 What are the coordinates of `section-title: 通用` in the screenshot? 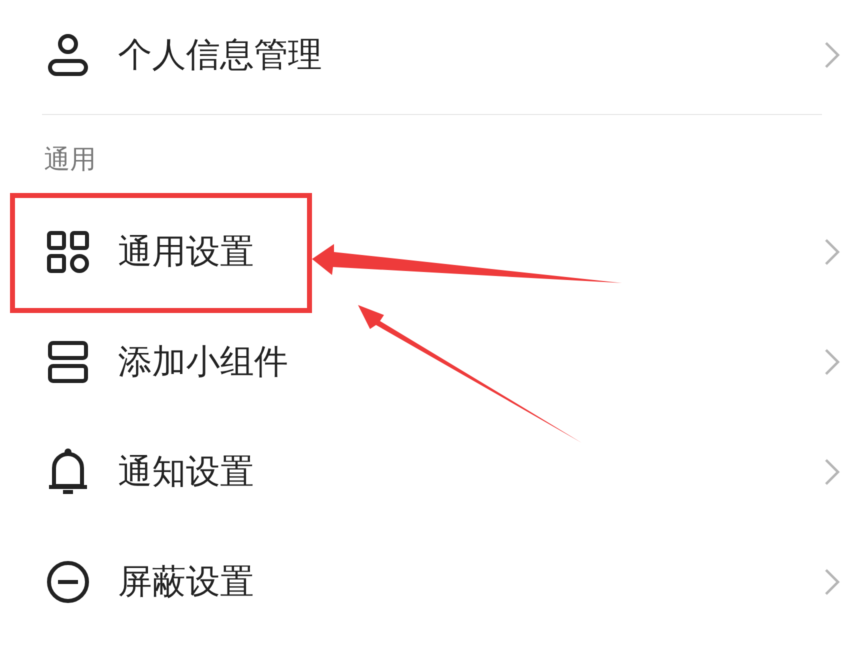 It's located at (70, 160).